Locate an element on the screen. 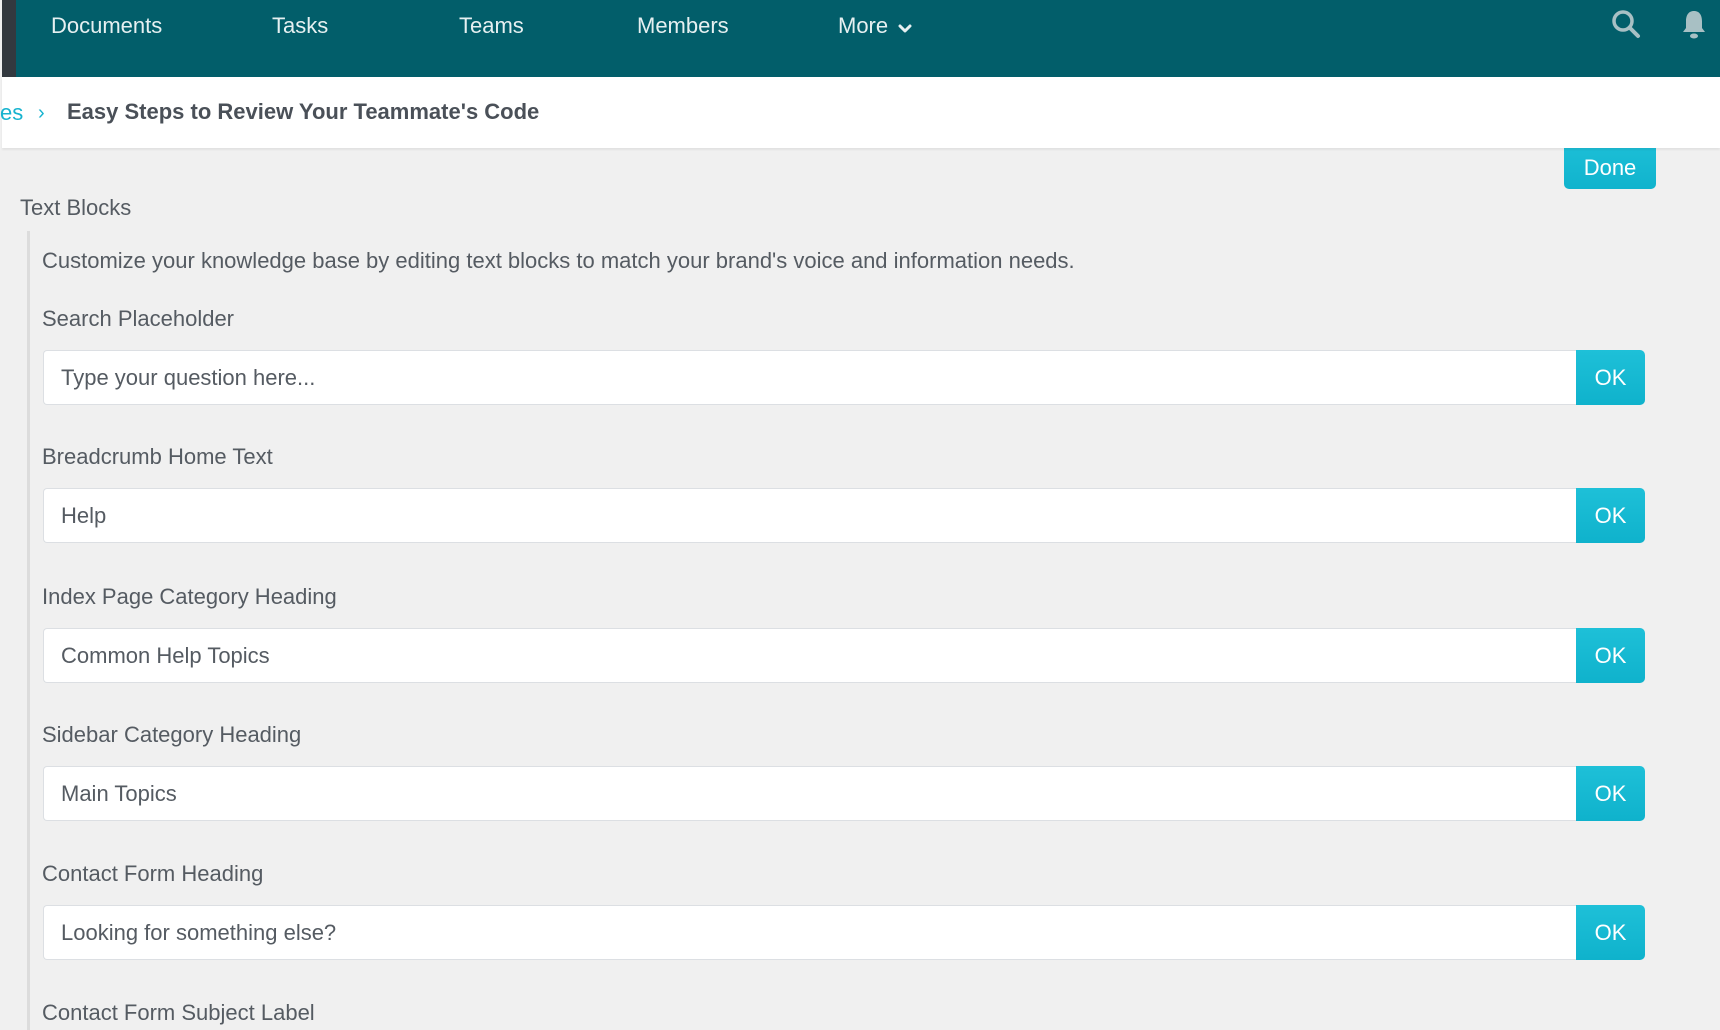 Image resolution: width=1720 pixels, height=1030 pixels. sidebar-category-heading-input is located at coordinates (810, 793).